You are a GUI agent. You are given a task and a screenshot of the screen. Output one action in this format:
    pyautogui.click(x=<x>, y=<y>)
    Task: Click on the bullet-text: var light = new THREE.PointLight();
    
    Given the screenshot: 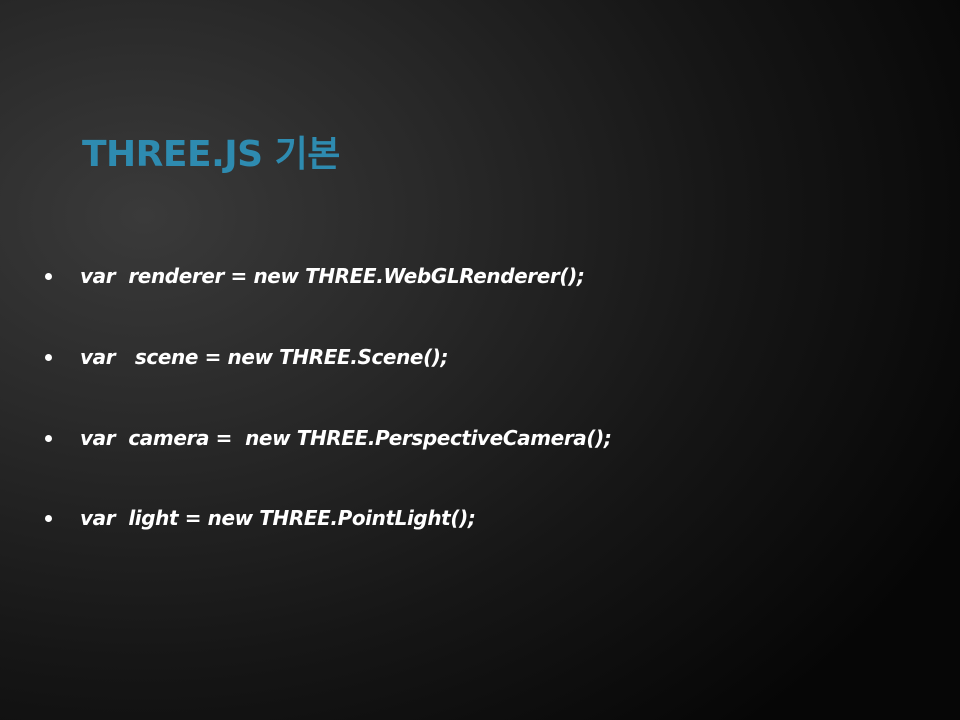 What is the action you would take?
    pyautogui.click(x=278, y=518)
    